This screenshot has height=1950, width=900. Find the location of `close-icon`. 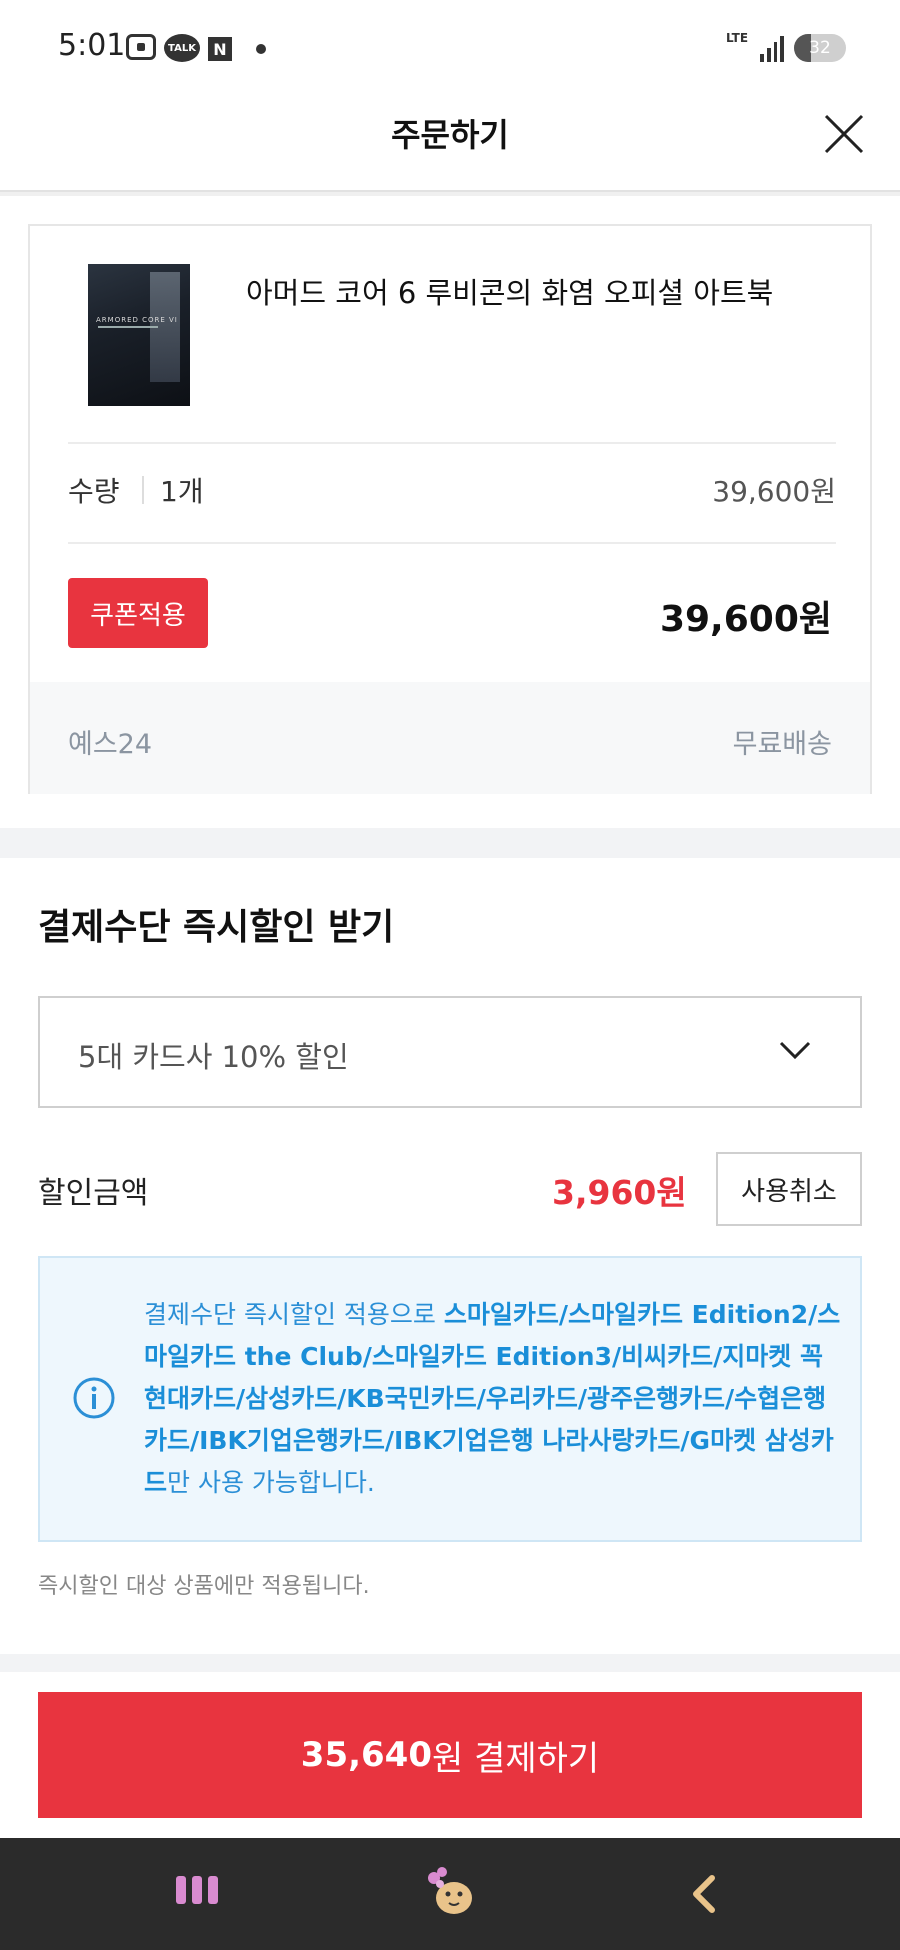

close-icon is located at coordinates (844, 134).